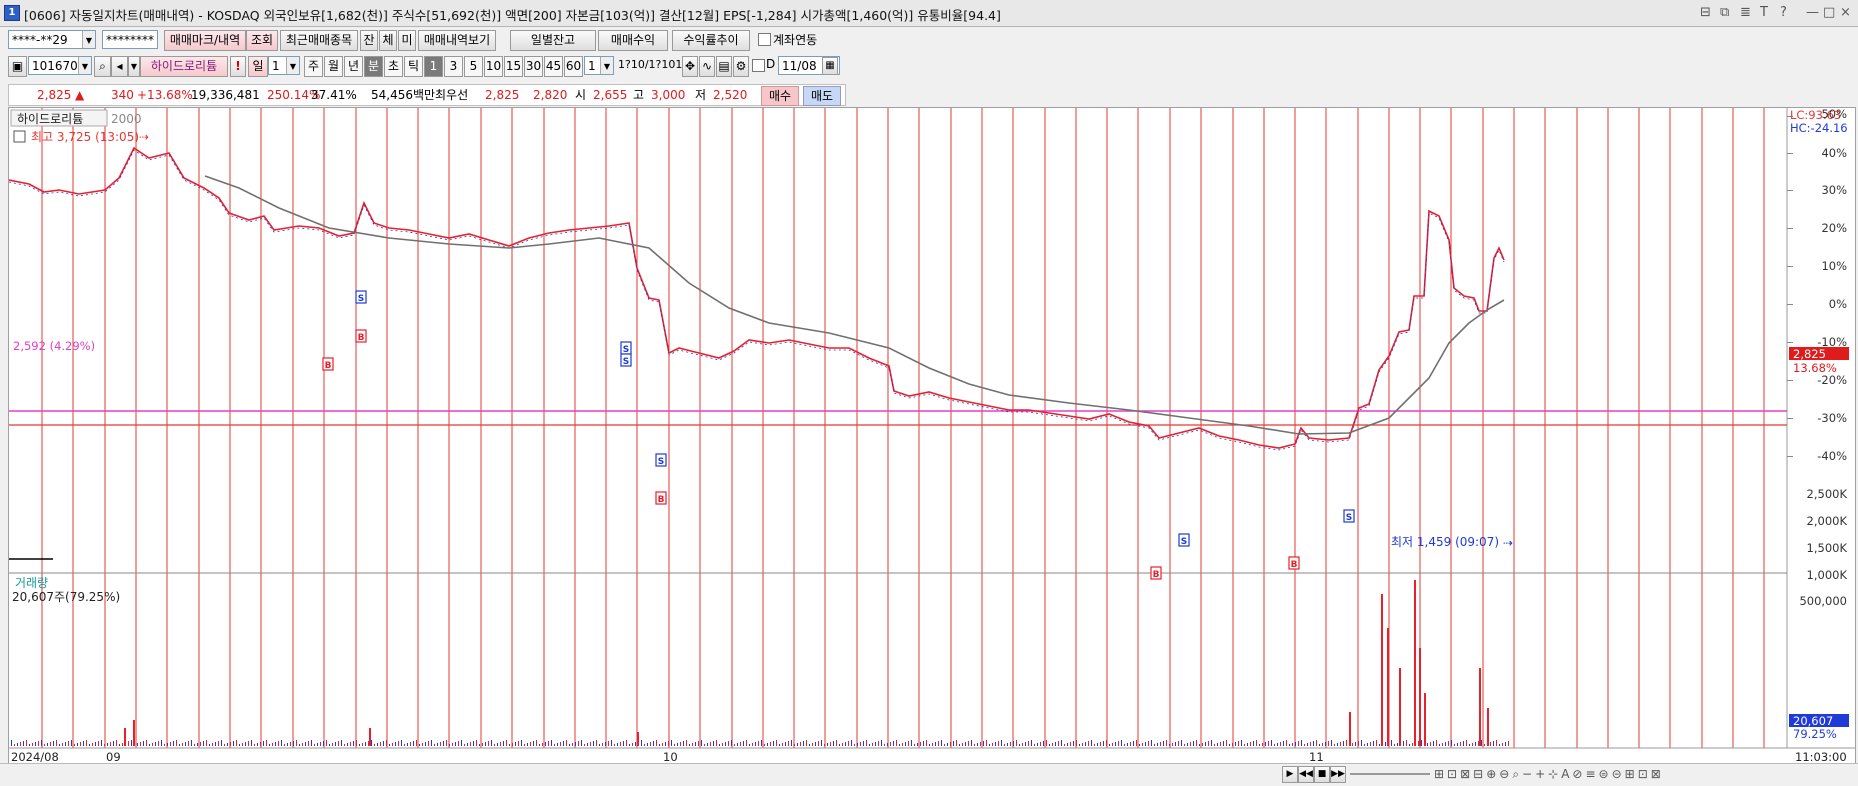 This screenshot has height=786, width=1858. Describe the element at coordinates (333, 66) in the screenshot. I see `monthly-button: 월` at that location.